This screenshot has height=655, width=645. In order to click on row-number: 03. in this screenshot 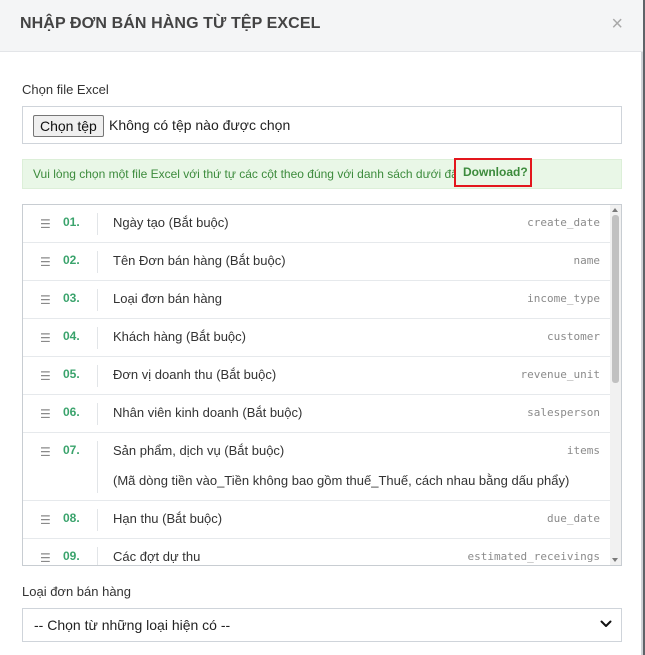, I will do `click(71, 298)`.